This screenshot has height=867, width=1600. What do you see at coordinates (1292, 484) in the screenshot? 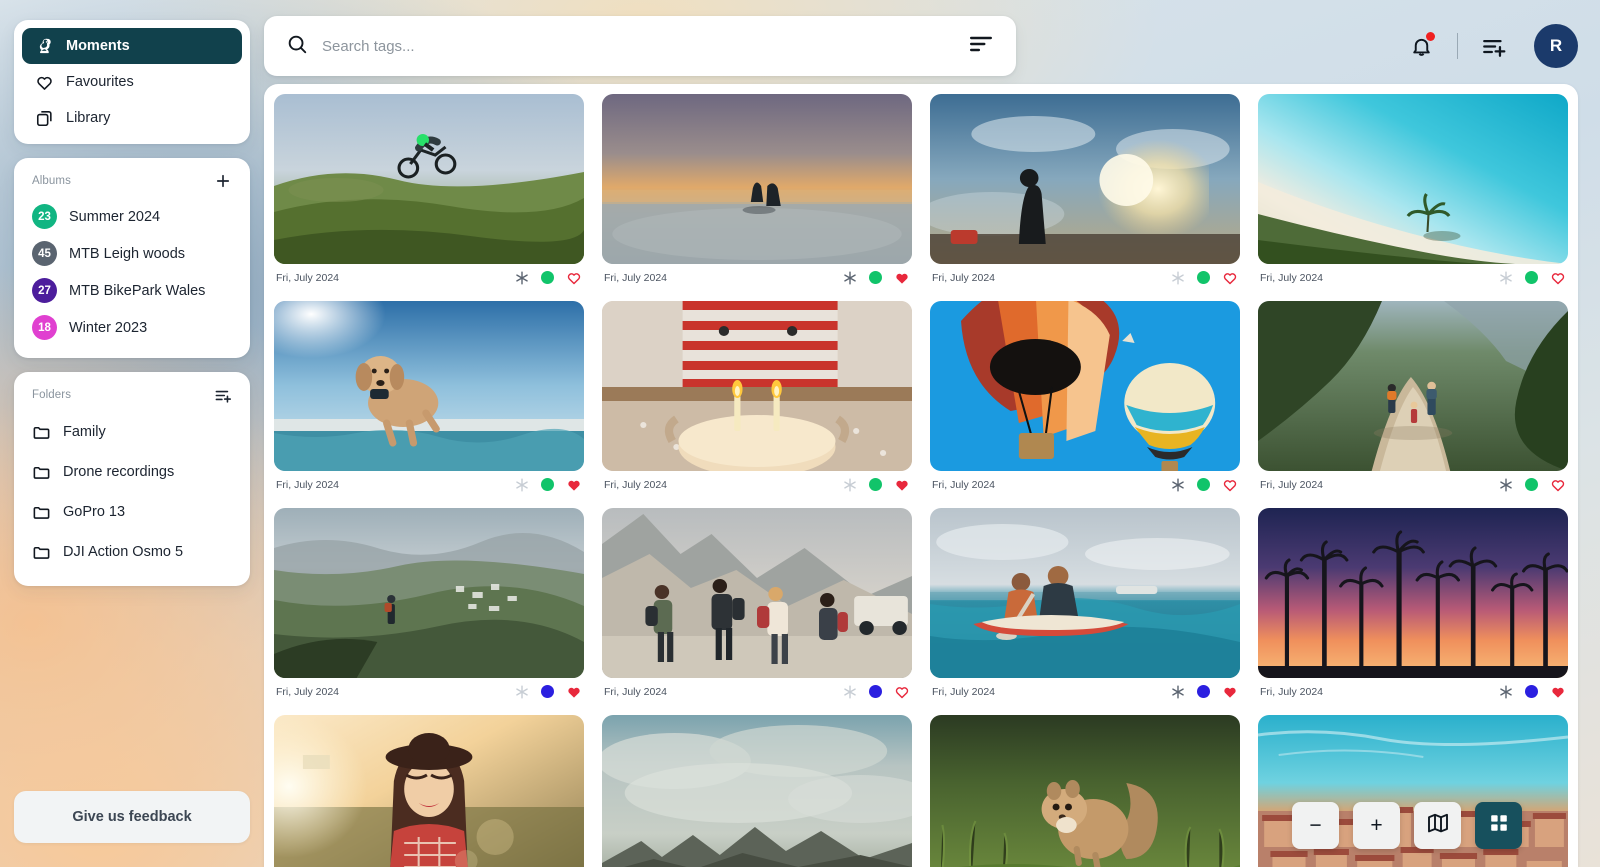
I see `photo-date: Fri, July 2024` at bounding box center [1292, 484].